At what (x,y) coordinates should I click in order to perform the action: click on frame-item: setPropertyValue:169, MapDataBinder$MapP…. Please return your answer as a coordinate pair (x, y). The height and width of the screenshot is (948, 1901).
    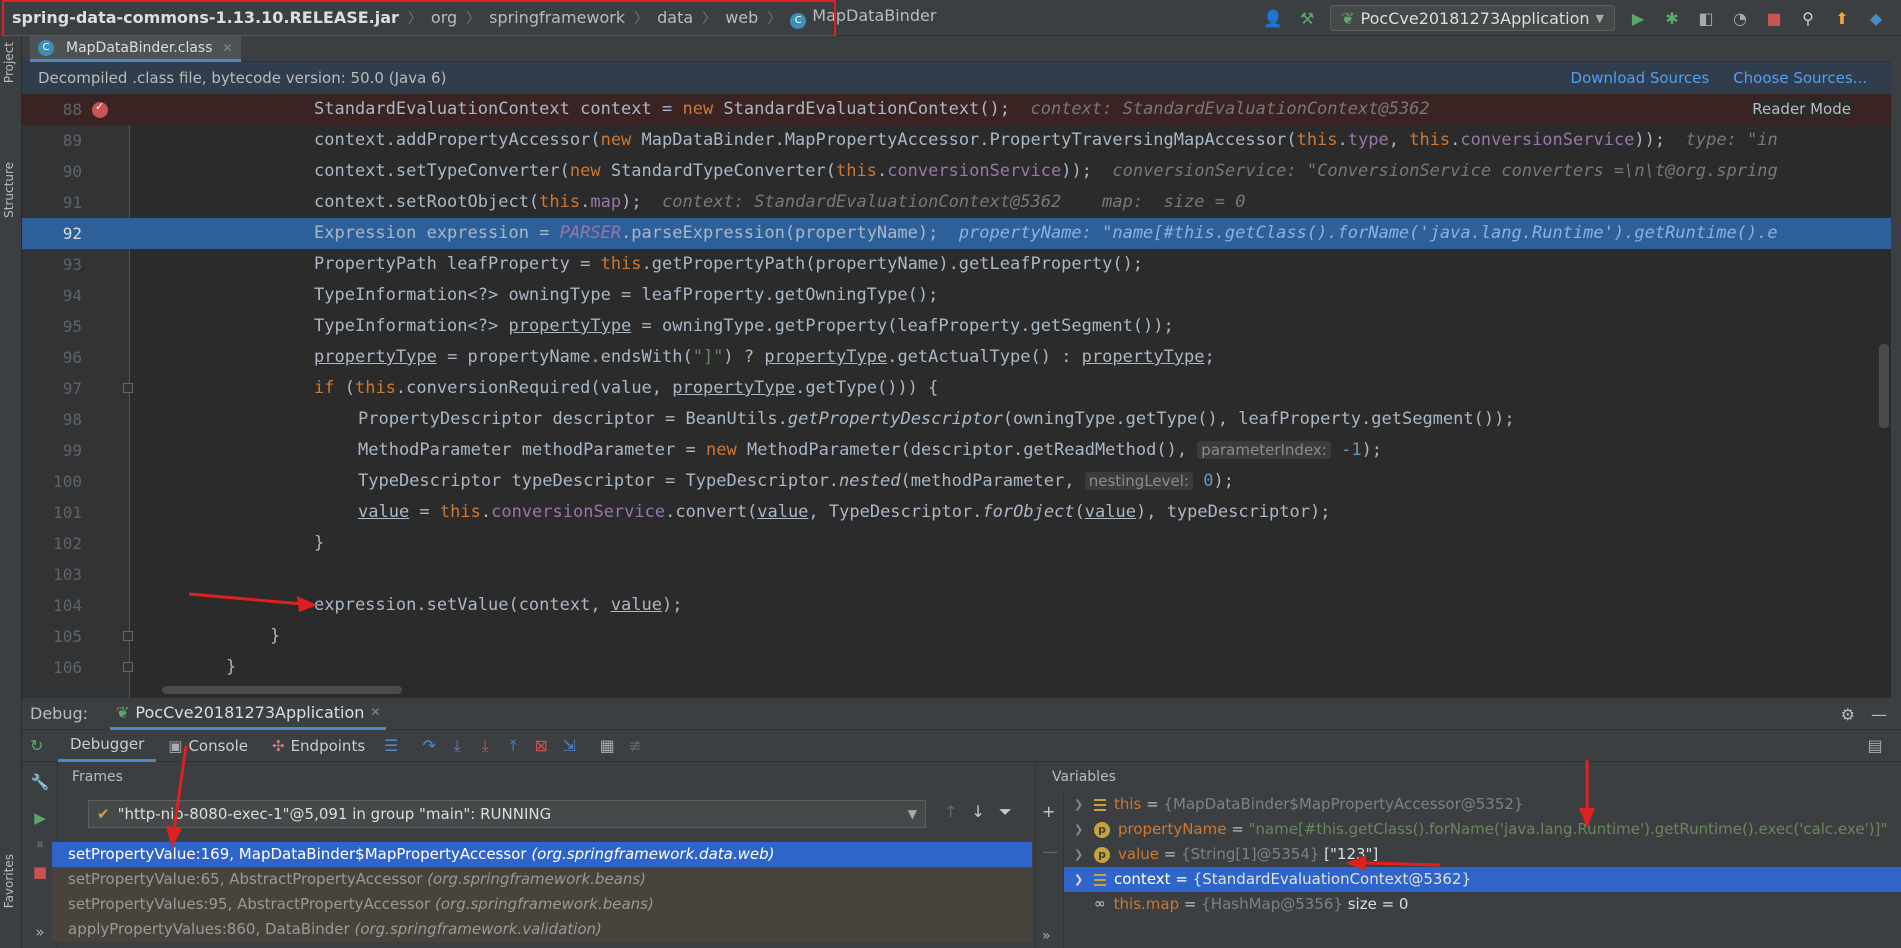
    Looking at the image, I should click on (542, 854).